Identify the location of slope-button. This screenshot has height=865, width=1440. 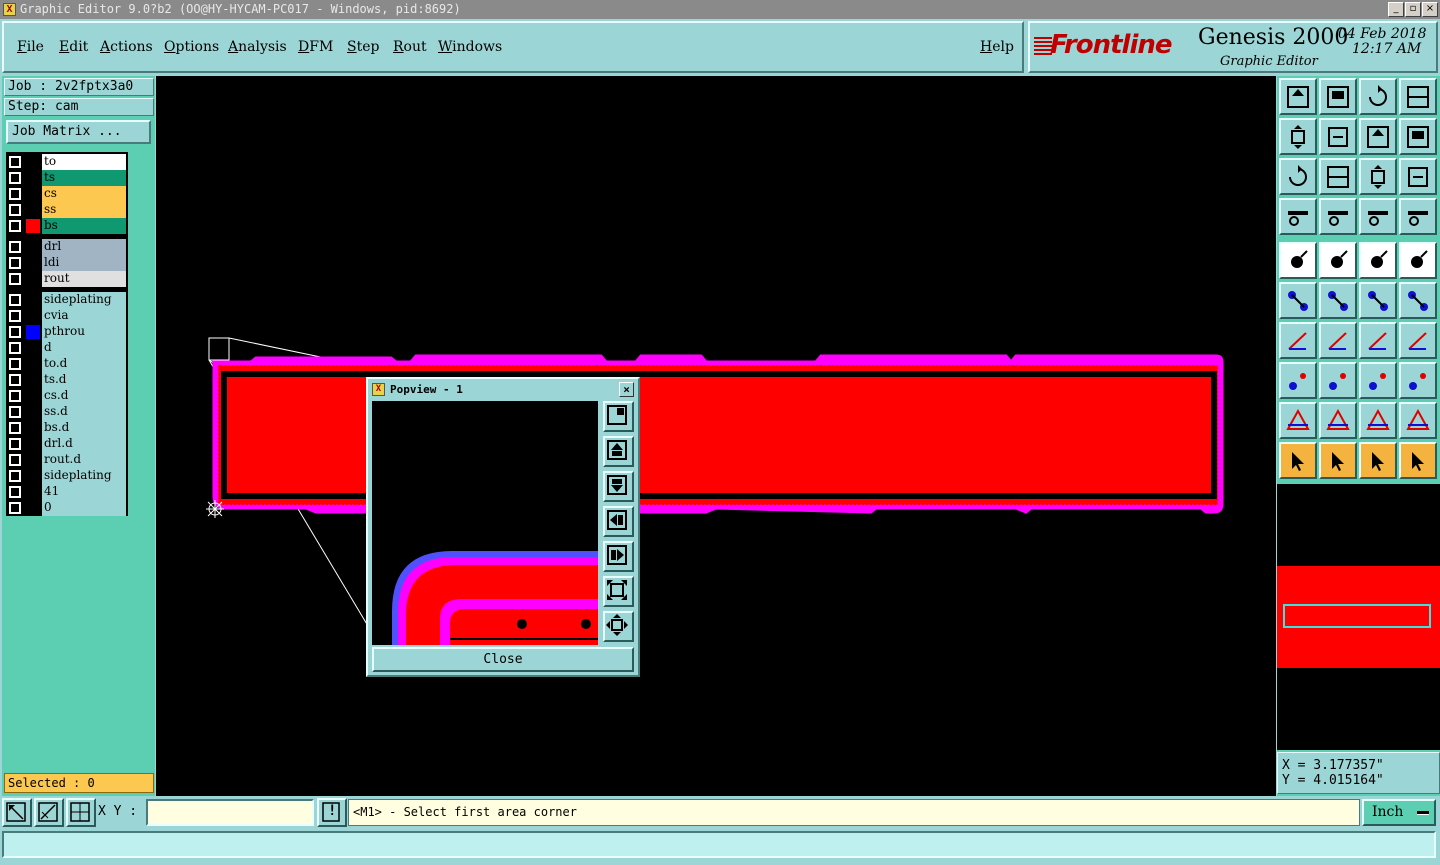
(1298, 340).